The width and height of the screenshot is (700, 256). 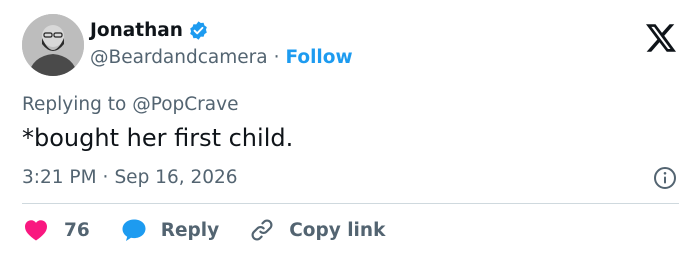 I want to click on avatar, so click(x=53, y=45).